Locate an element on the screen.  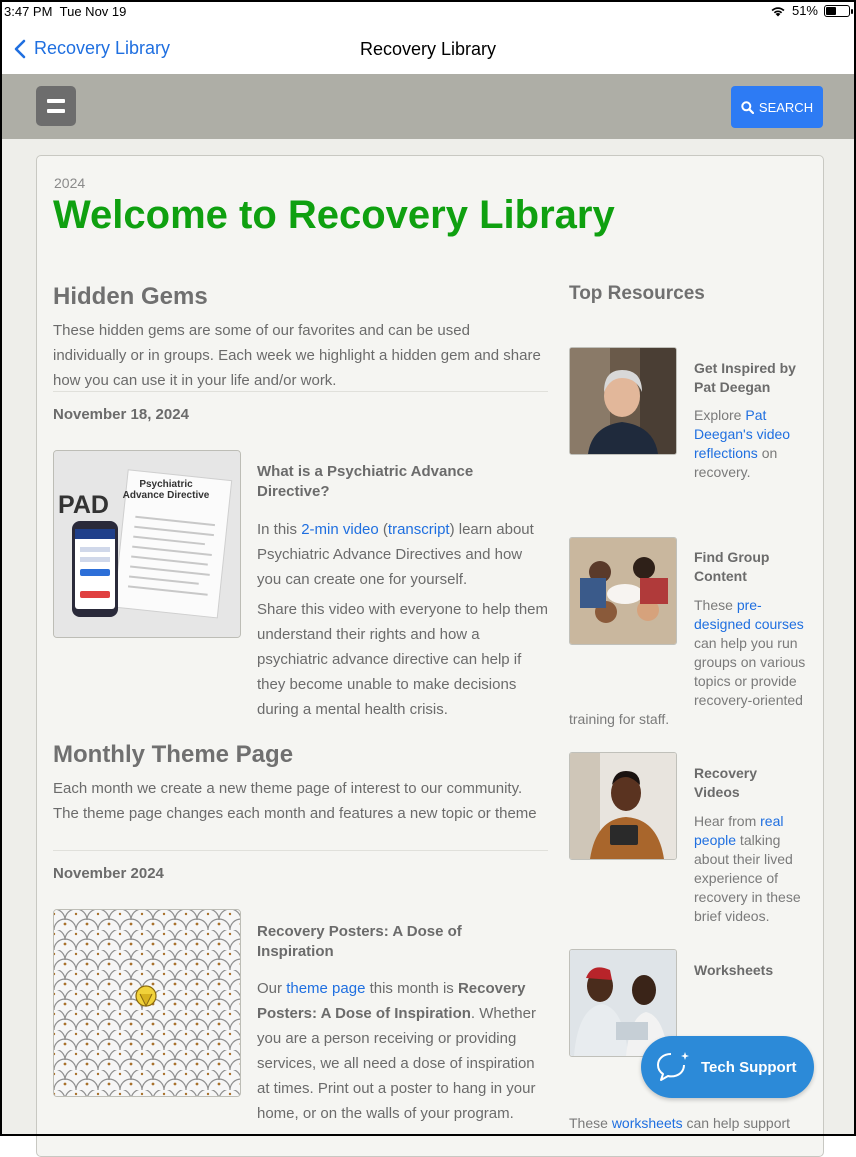
menu-button is located at coordinates (56, 106).